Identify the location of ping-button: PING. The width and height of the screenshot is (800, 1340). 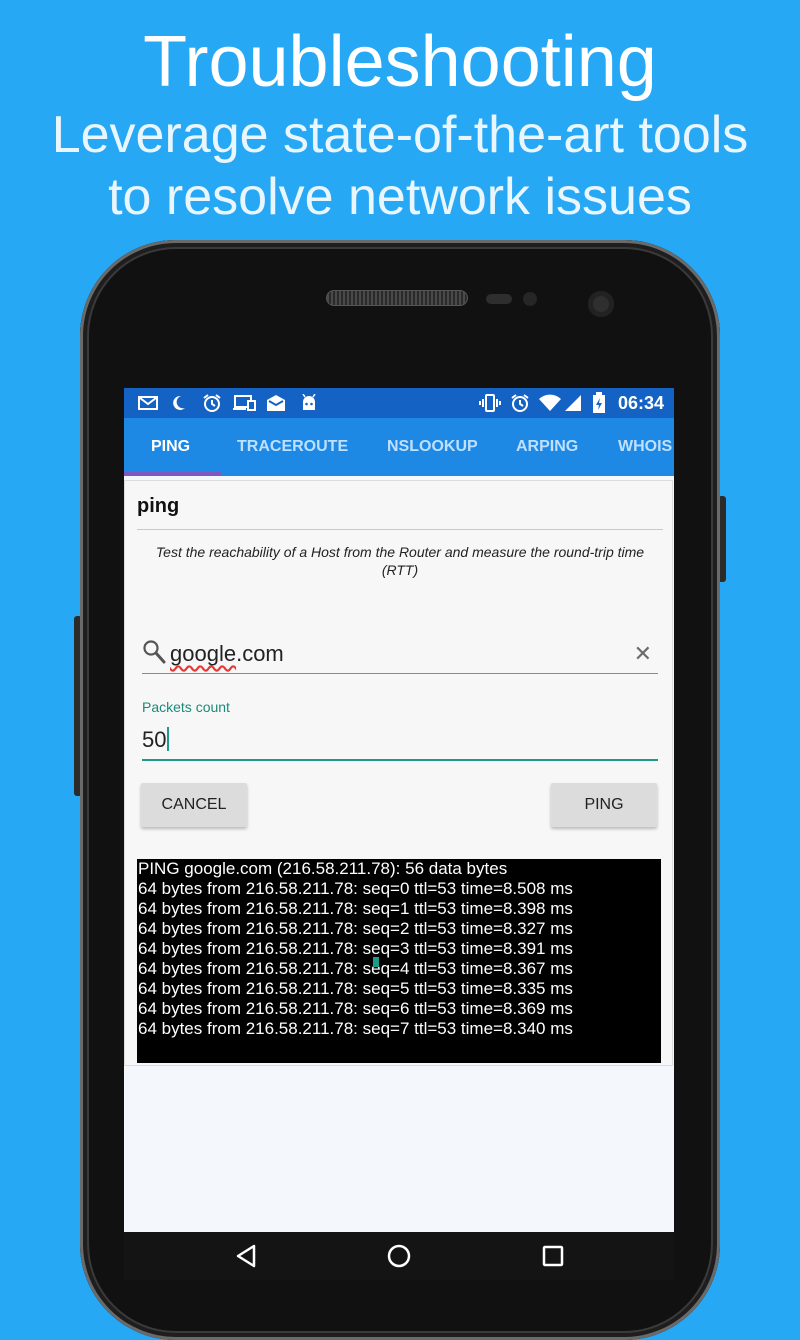
(604, 805).